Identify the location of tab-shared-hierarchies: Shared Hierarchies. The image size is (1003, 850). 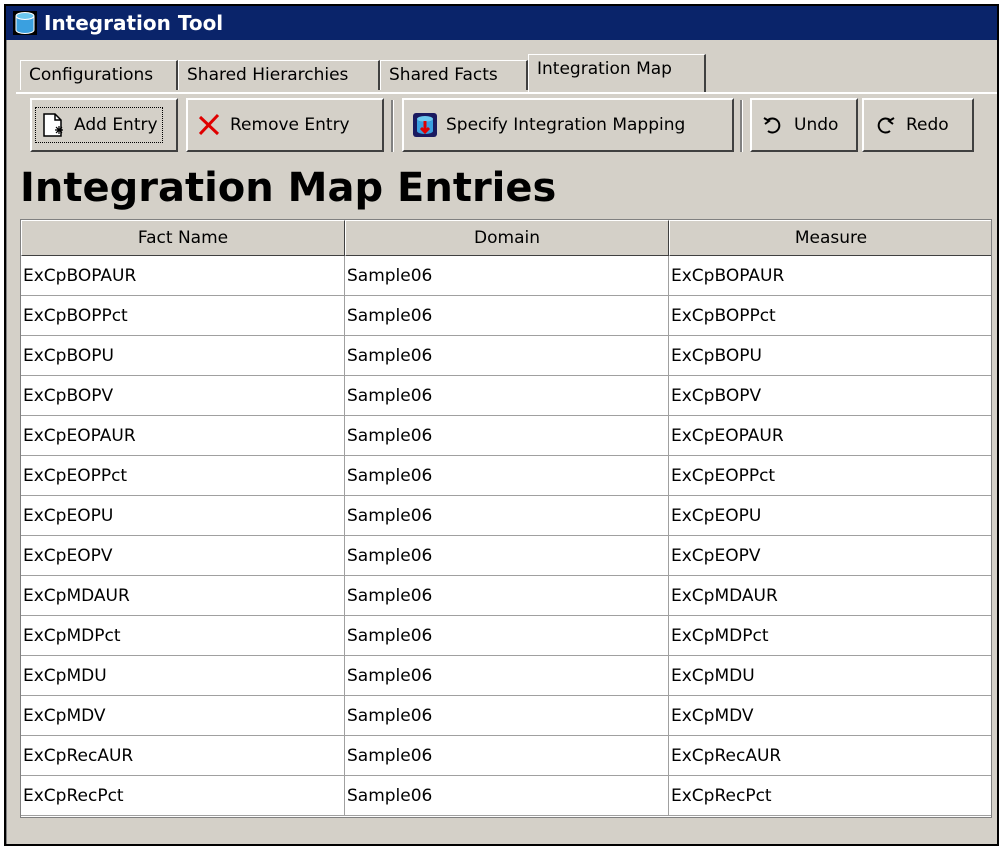
(279, 75).